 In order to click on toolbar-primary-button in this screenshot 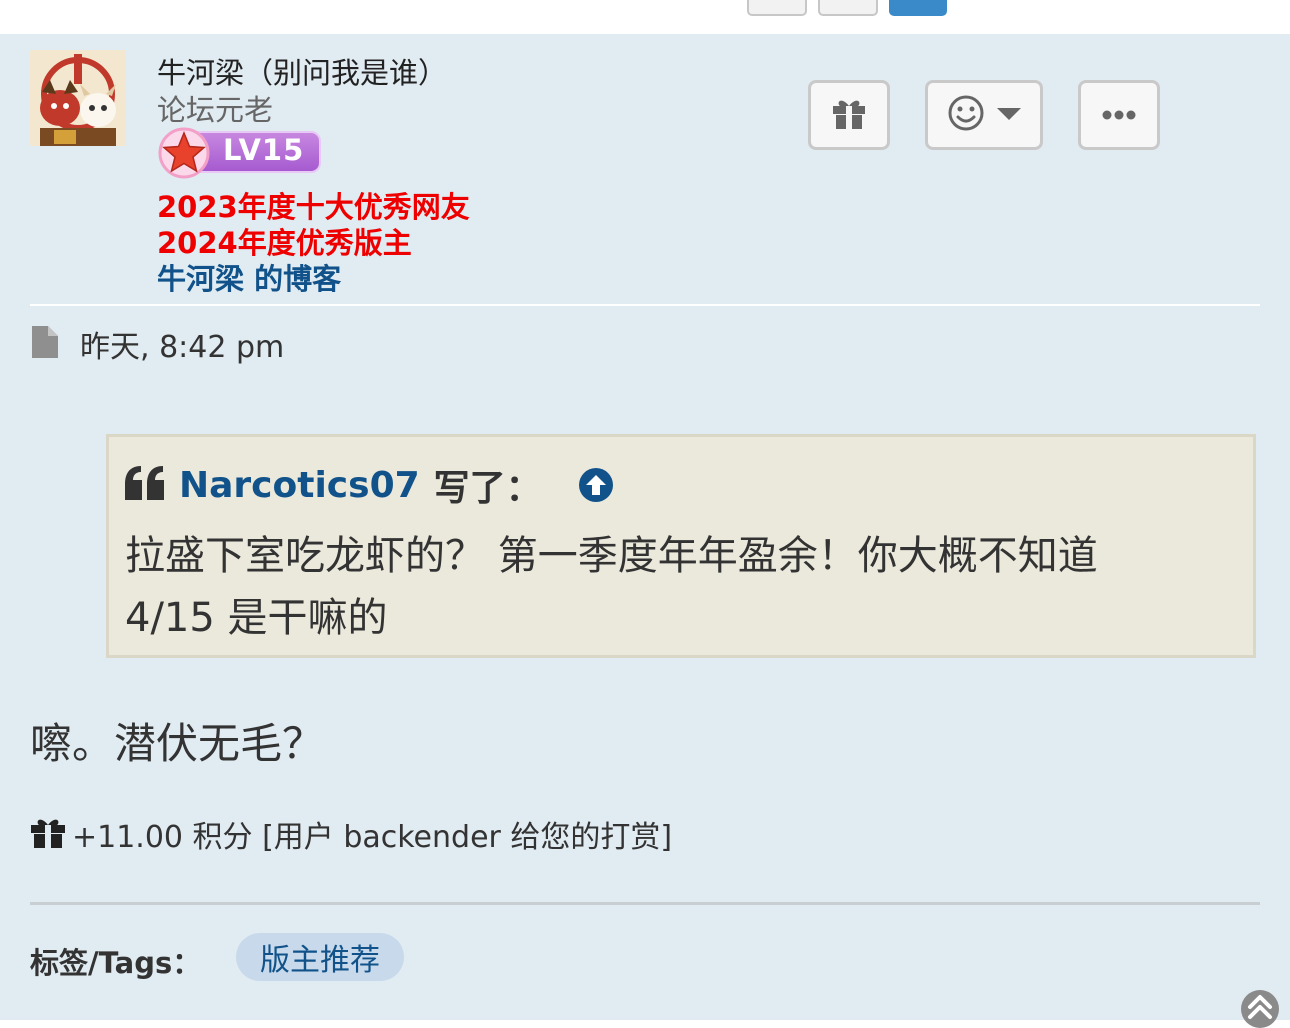, I will do `click(918, 8)`.